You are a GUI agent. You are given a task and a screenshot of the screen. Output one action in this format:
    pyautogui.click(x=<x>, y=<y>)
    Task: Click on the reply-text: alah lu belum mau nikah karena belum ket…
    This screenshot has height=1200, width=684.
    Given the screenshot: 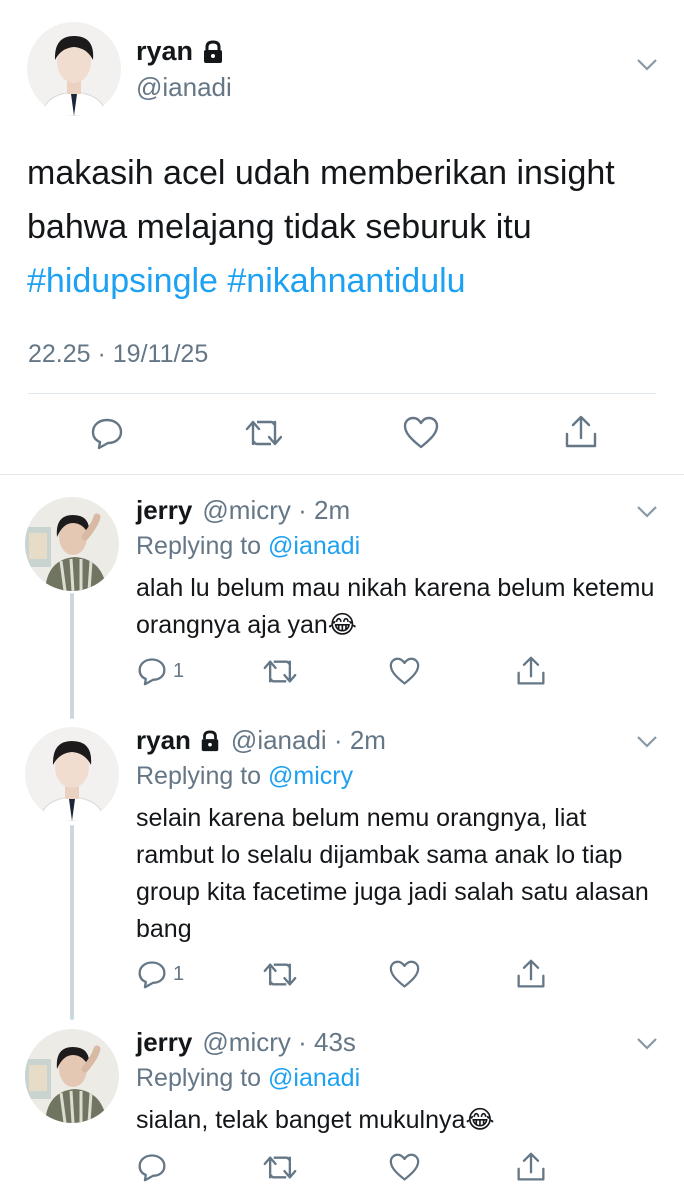 What is the action you would take?
    pyautogui.click(x=395, y=606)
    